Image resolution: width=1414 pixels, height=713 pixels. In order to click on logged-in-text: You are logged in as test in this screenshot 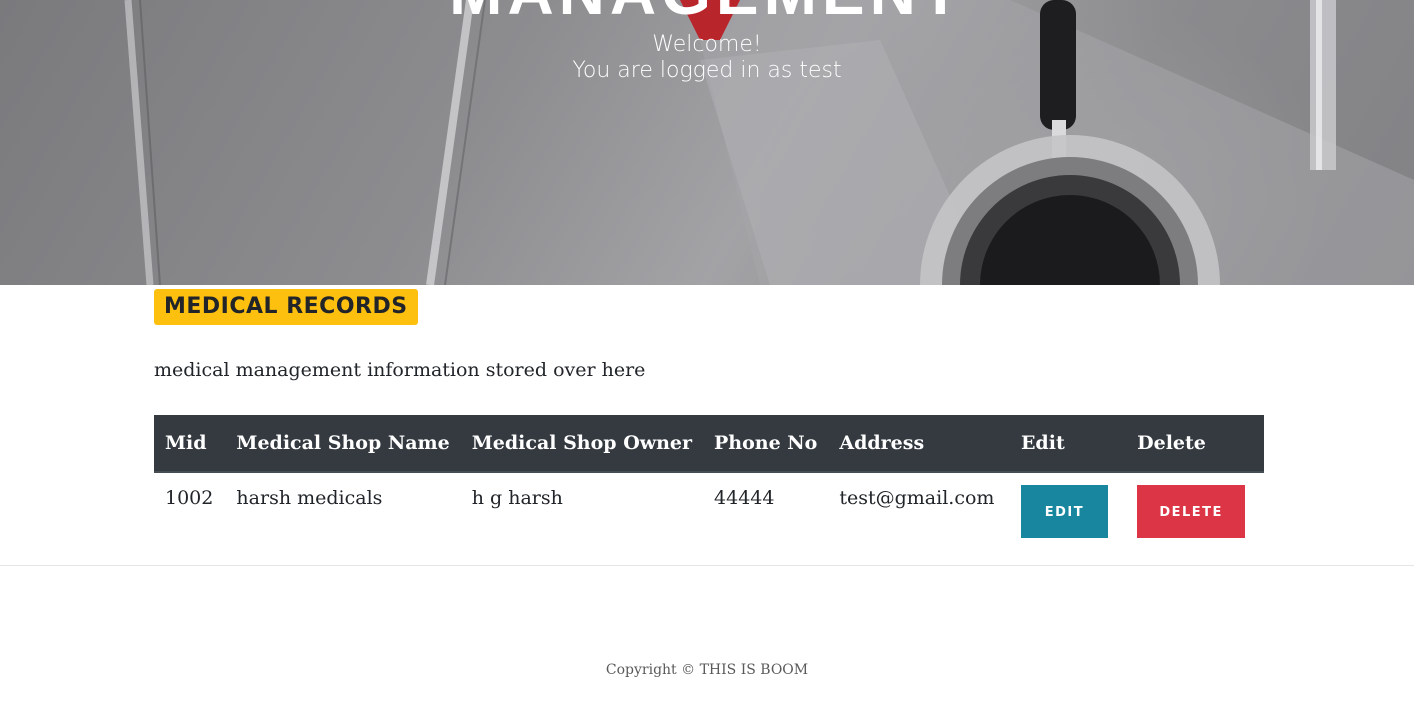, I will do `click(707, 70)`.